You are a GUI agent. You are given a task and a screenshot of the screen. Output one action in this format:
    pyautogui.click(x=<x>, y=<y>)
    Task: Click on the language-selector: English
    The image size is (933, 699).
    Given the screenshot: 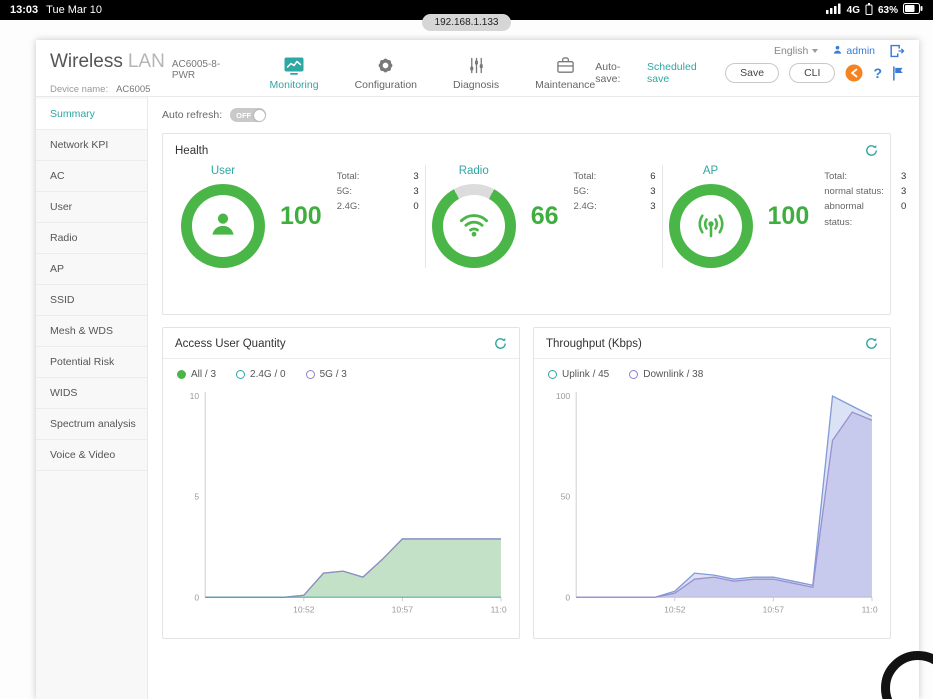 What is the action you would take?
    pyautogui.click(x=796, y=51)
    